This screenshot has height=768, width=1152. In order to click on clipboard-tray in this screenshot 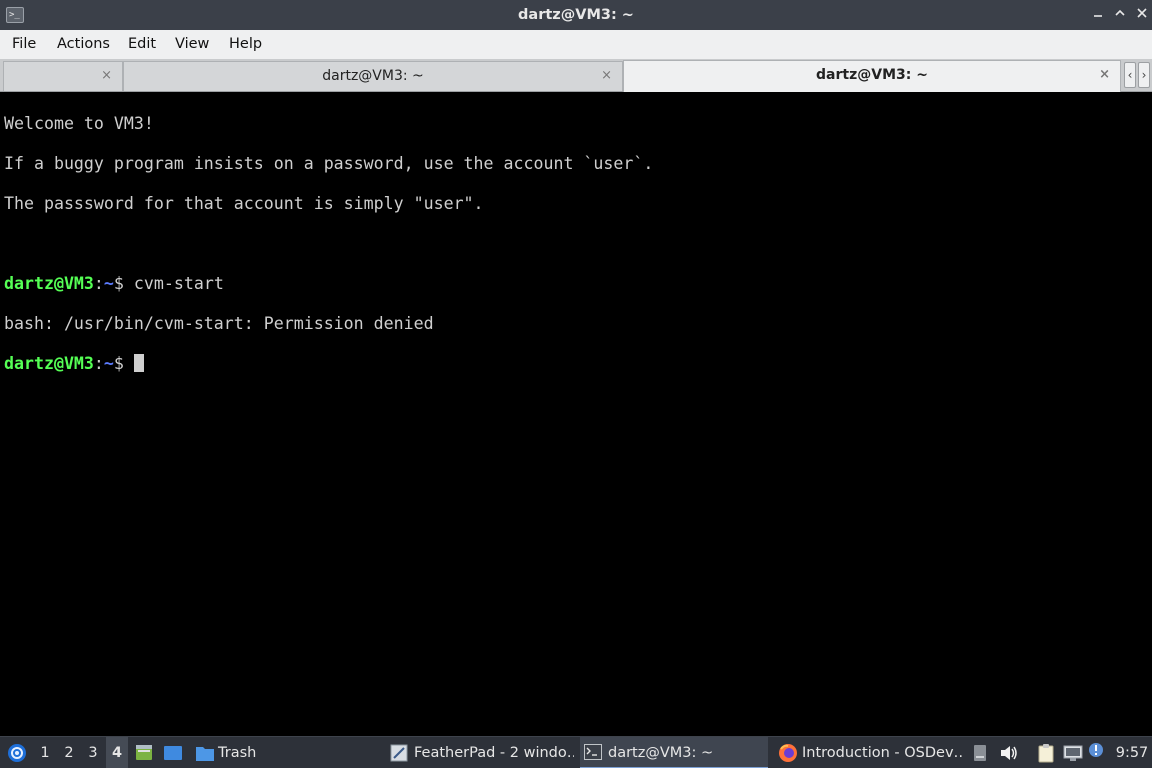, I will do `click(1046, 752)`.